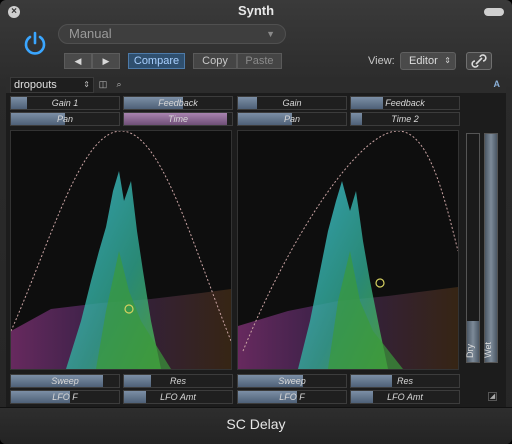 The width and height of the screenshot is (512, 444). I want to click on plugin-preset-dropdown: dropouts ⇕, so click(52, 85).